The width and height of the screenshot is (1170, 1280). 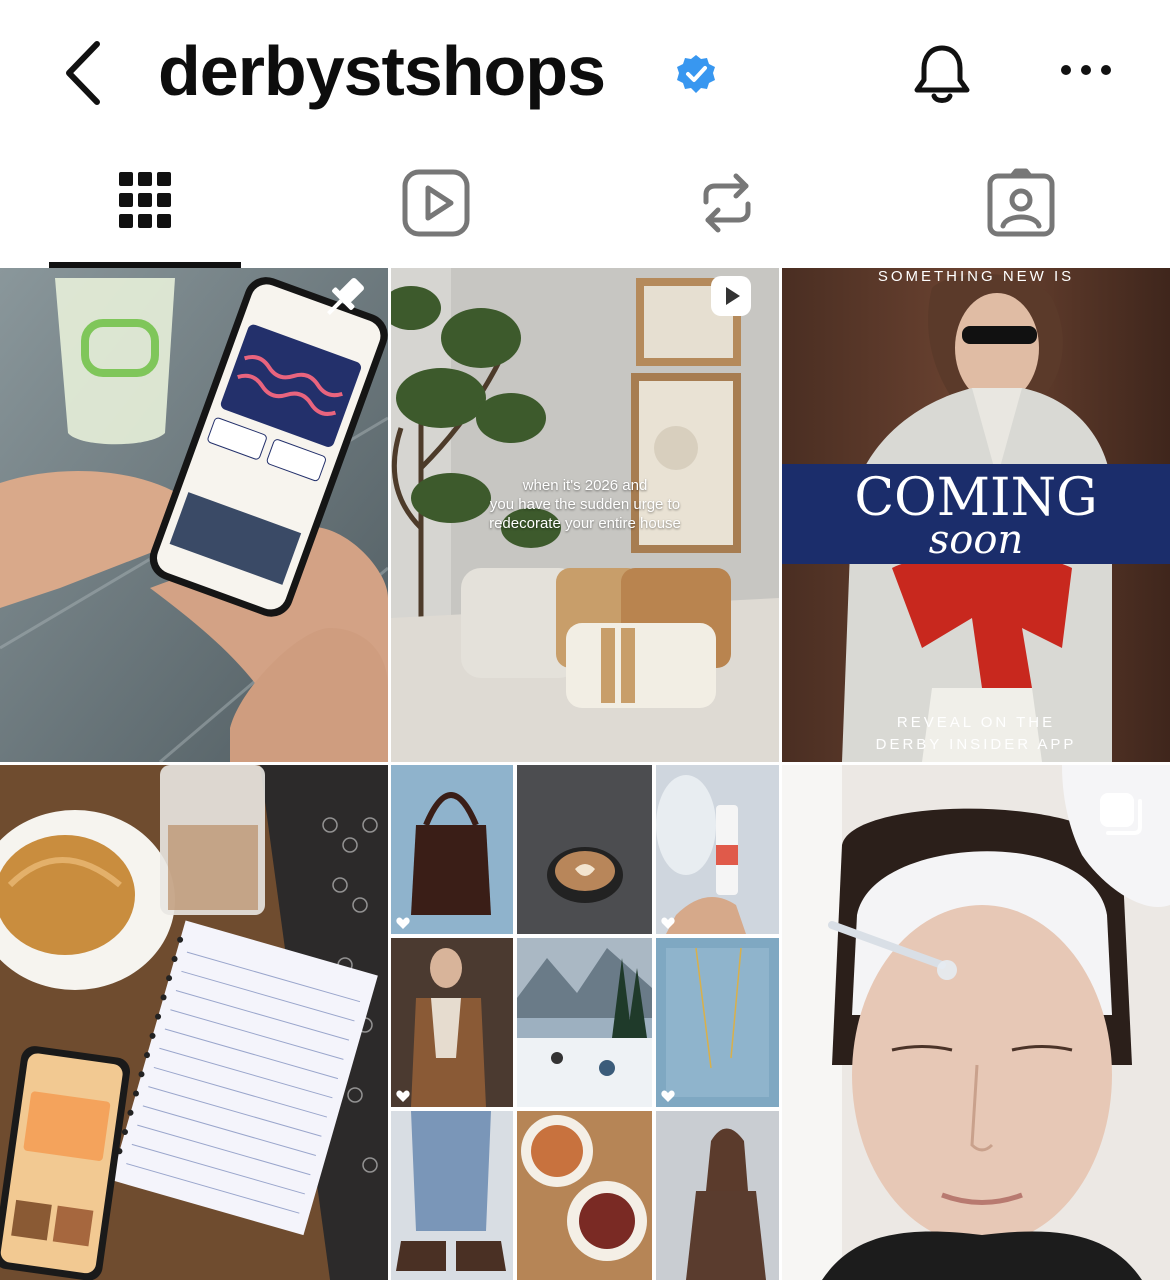 What do you see at coordinates (436, 203) in the screenshot?
I see `reels-icon` at bounding box center [436, 203].